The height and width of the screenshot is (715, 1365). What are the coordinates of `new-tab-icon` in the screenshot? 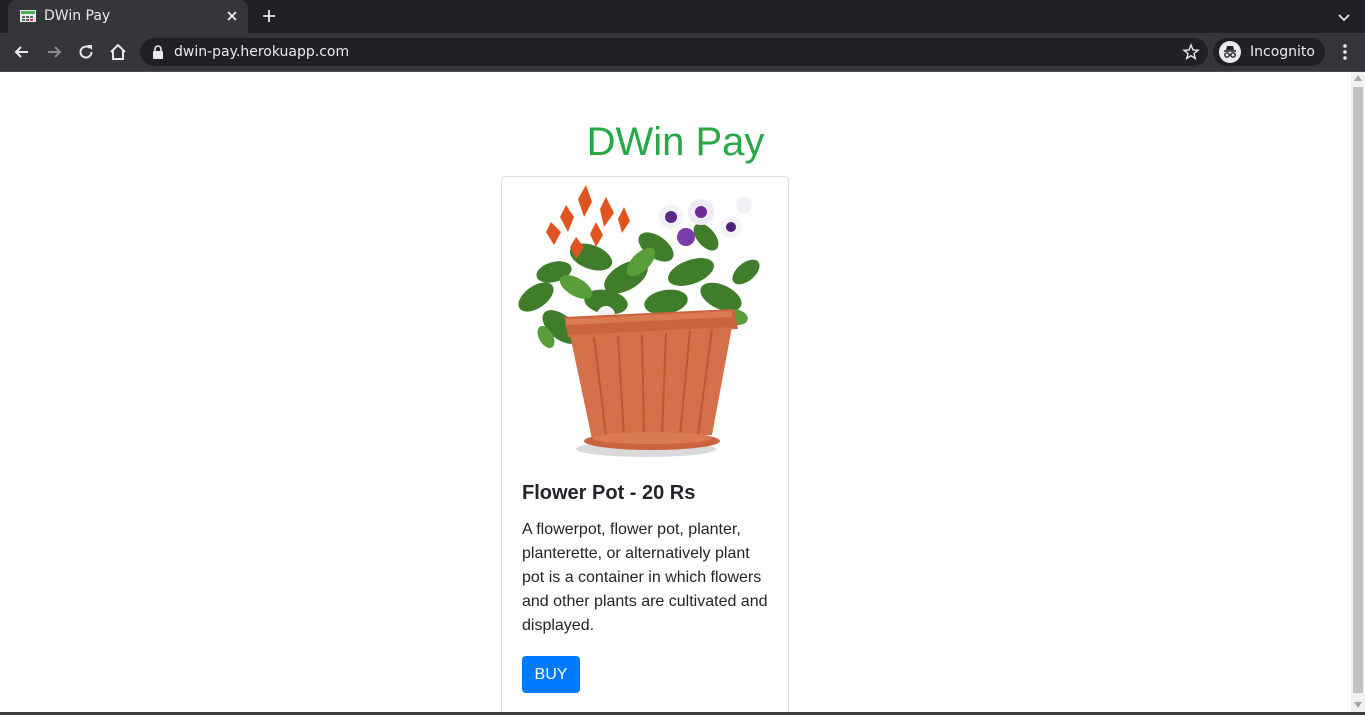 It's located at (269, 16).